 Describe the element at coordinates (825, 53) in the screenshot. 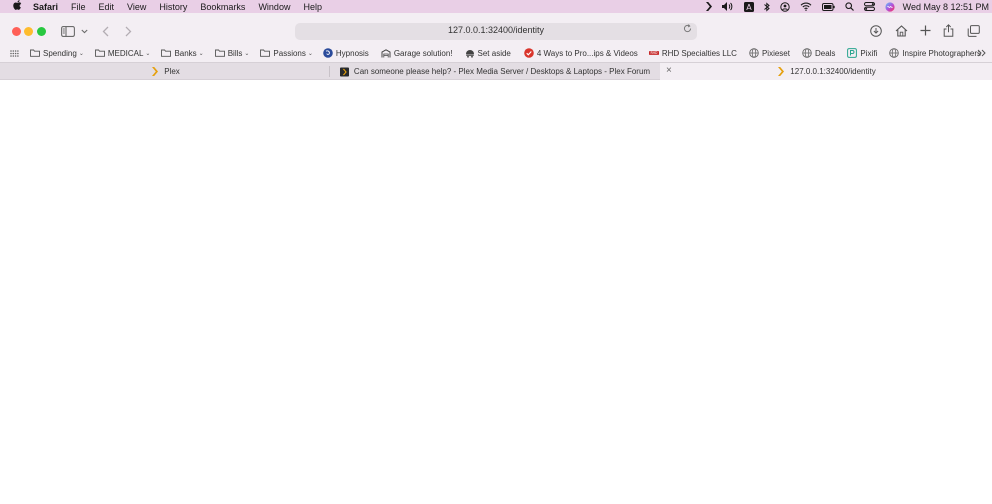

I see `bookmark-label: Deals` at that location.